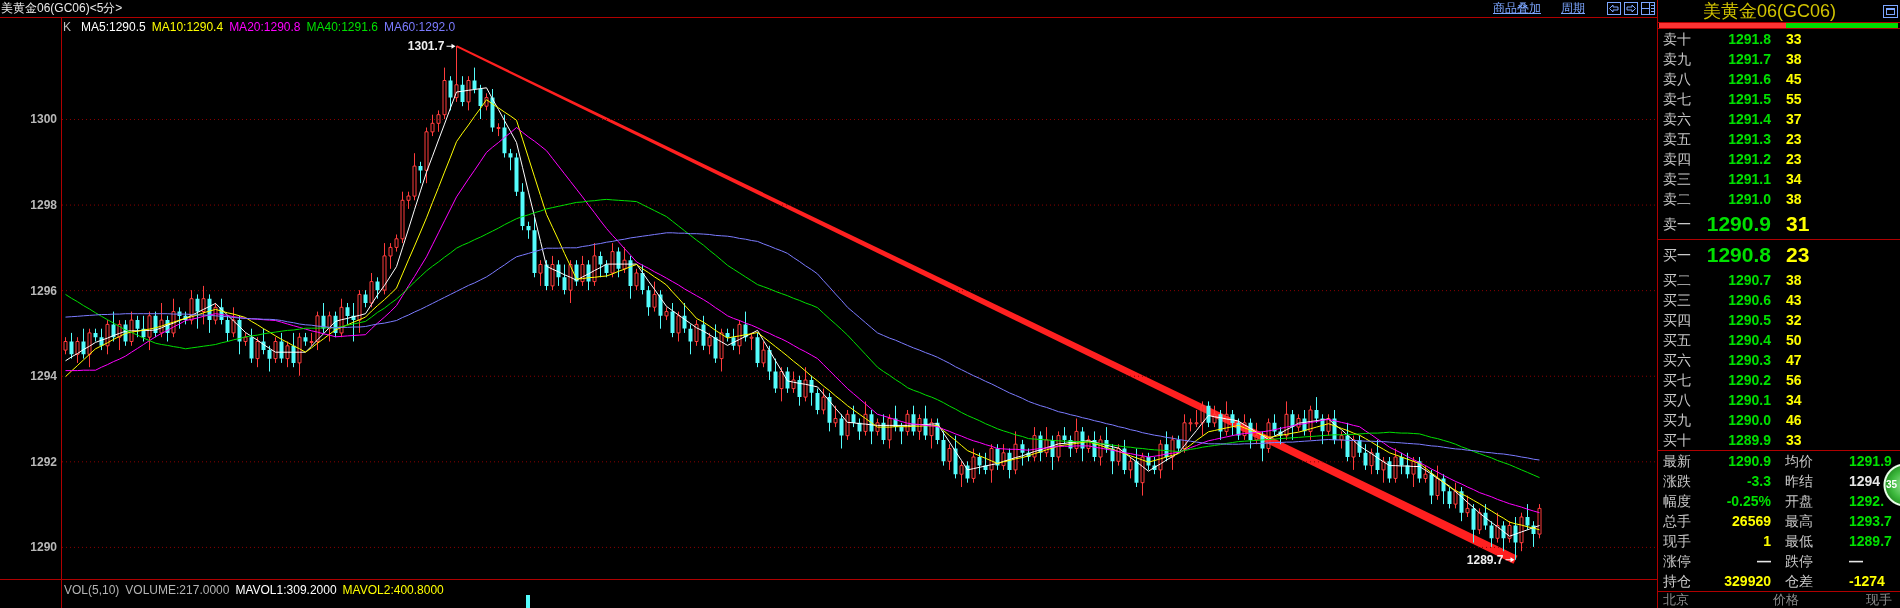  What do you see at coordinates (1677, 99) in the screenshot?
I see `order-level-label: 卖七` at bounding box center [1677, 99].